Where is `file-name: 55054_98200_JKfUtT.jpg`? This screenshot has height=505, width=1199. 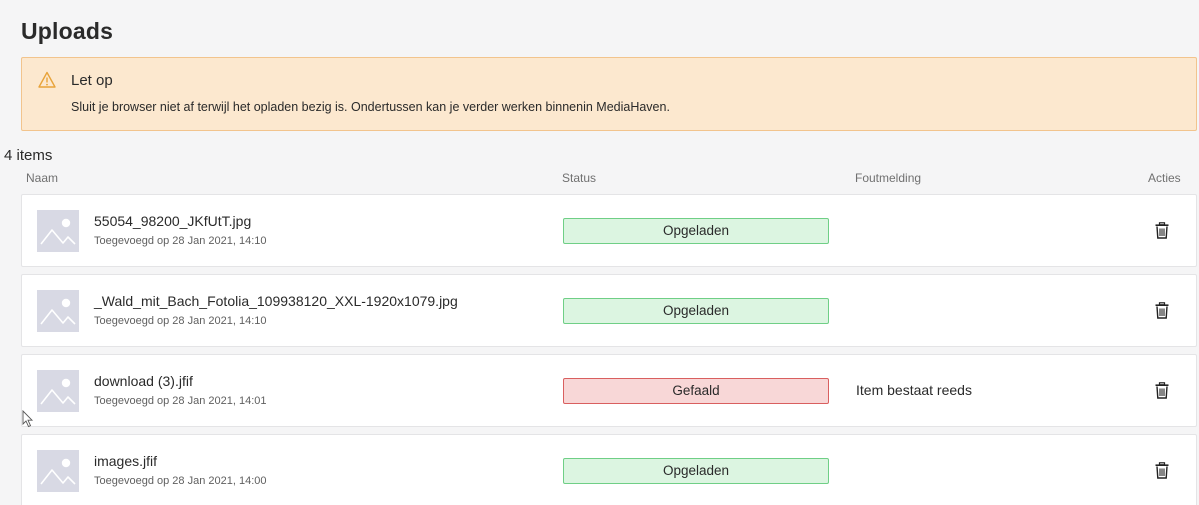 file-name: 55054_98200_JKfUtT.jpg is located at coordinates (172, 221).